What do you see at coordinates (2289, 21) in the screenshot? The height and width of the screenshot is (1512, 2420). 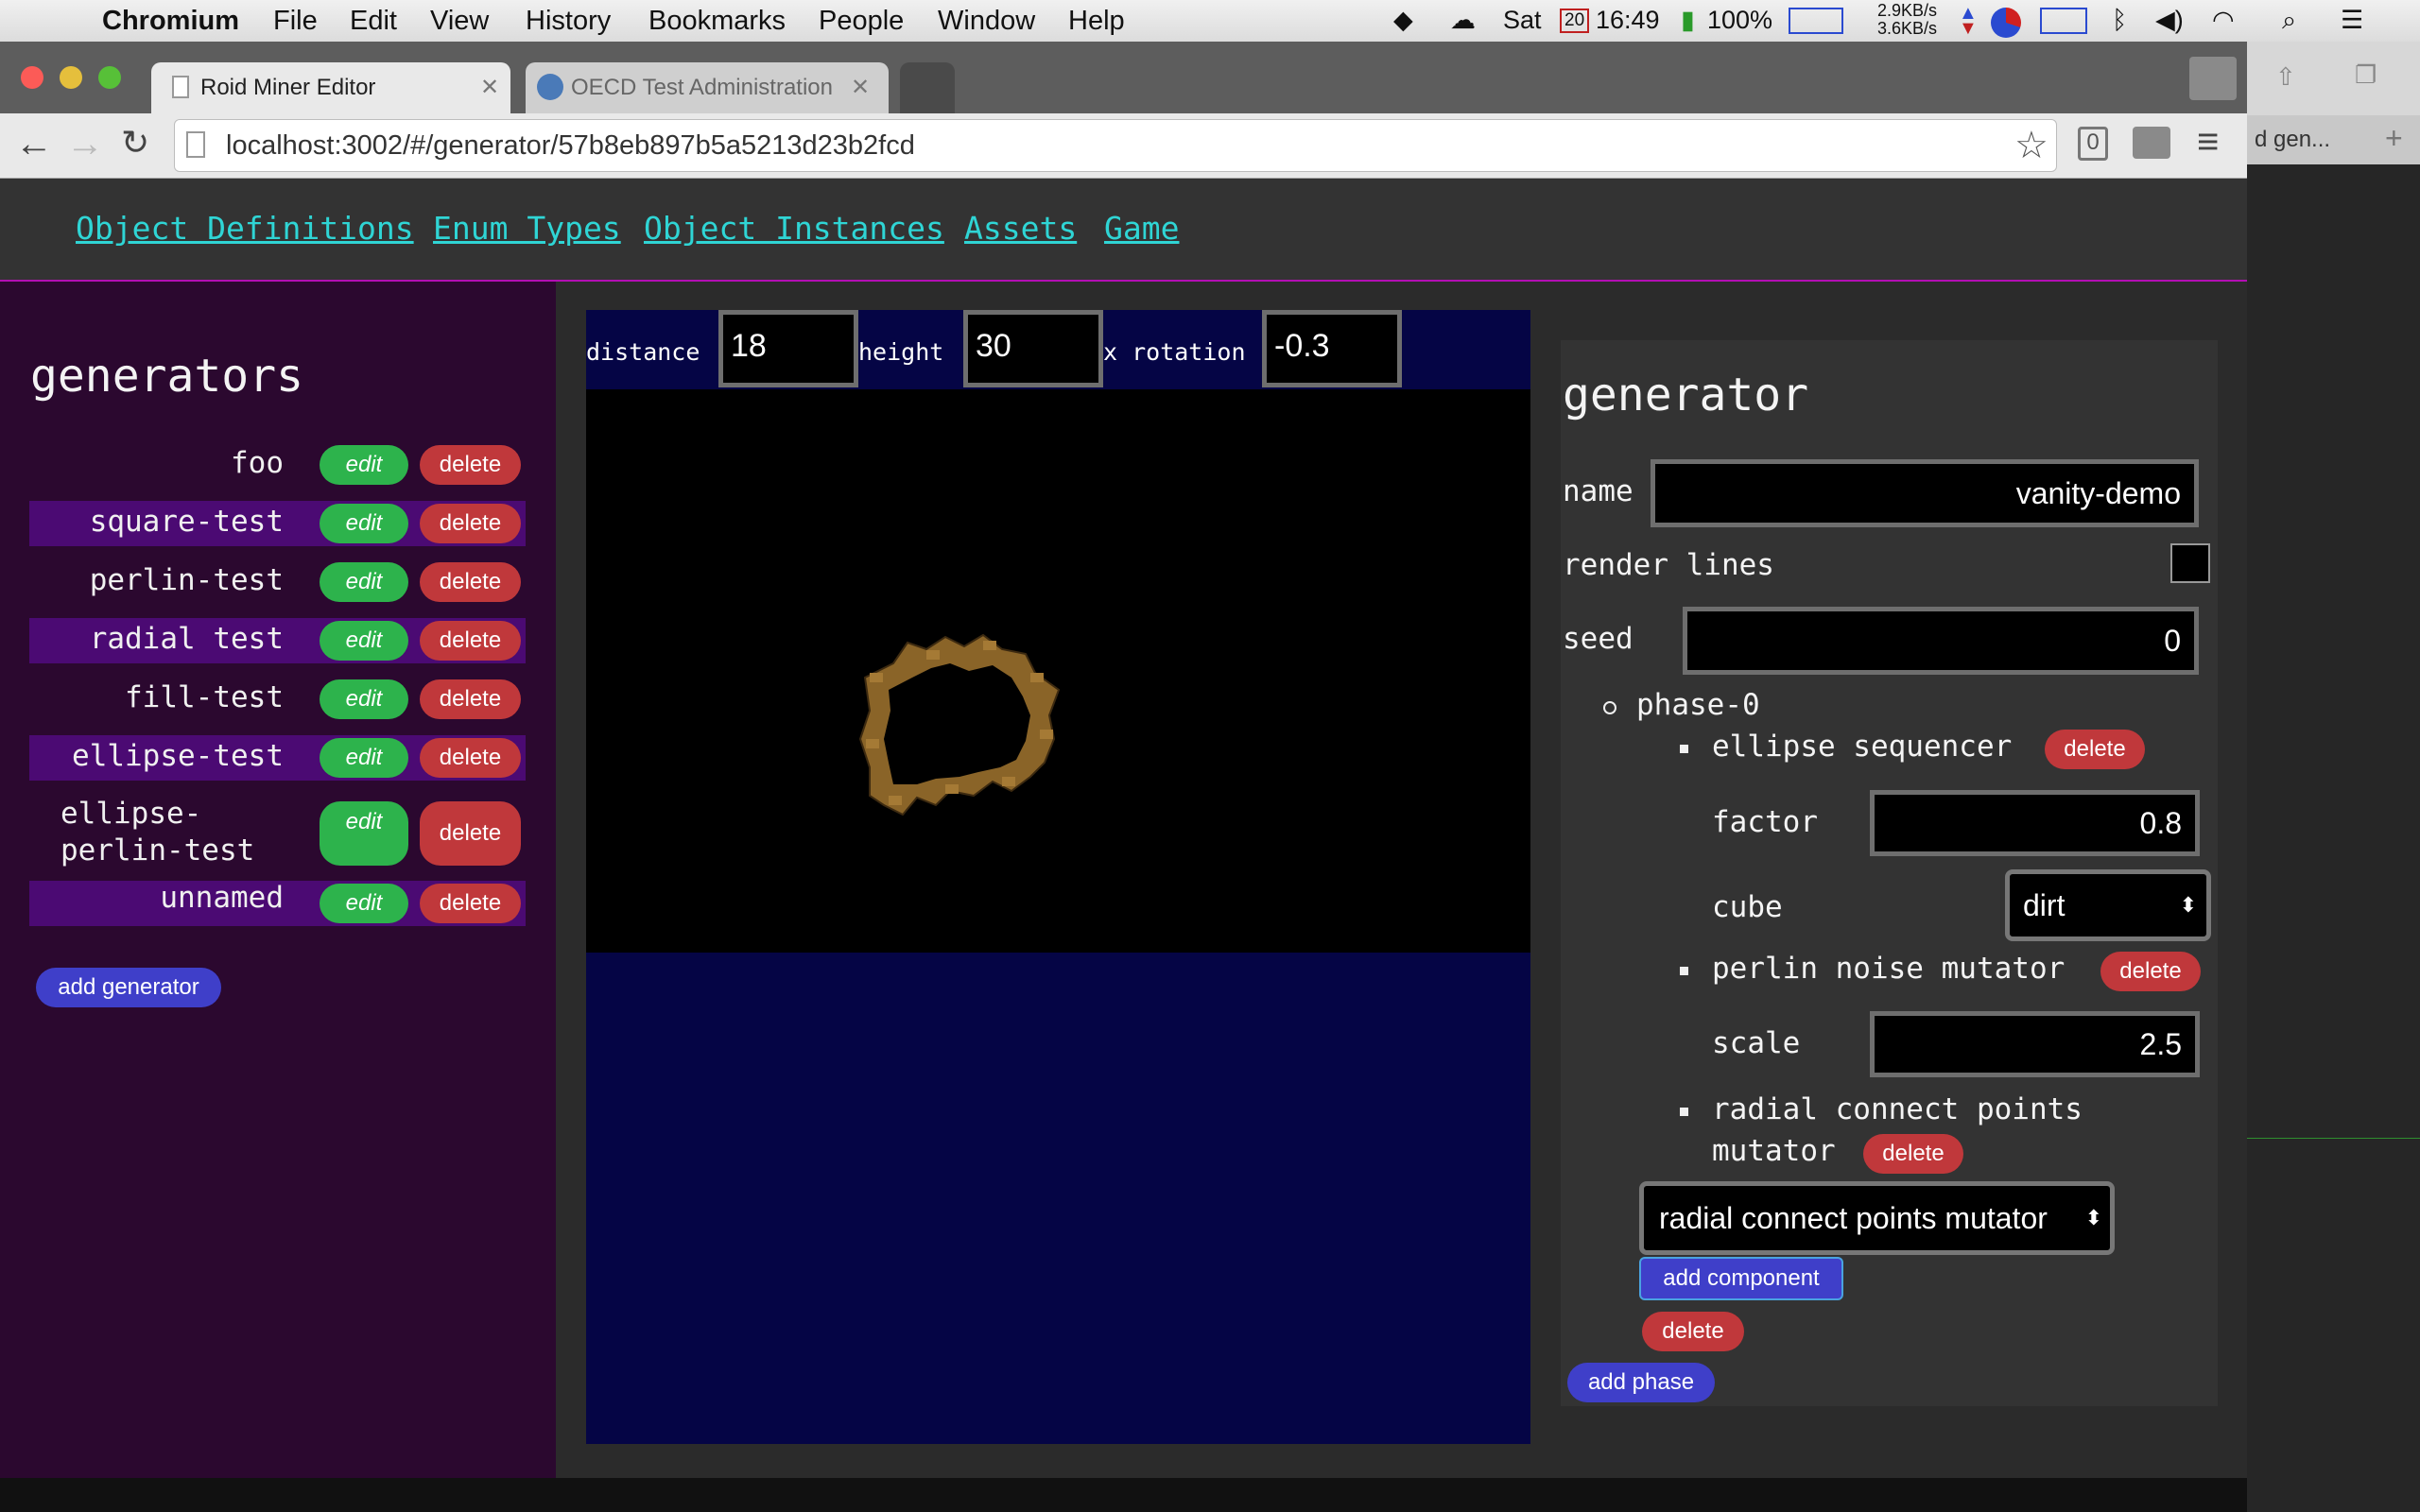 I see `spotlight-search-icon: ⌕` at bounding box center [2289, 21].